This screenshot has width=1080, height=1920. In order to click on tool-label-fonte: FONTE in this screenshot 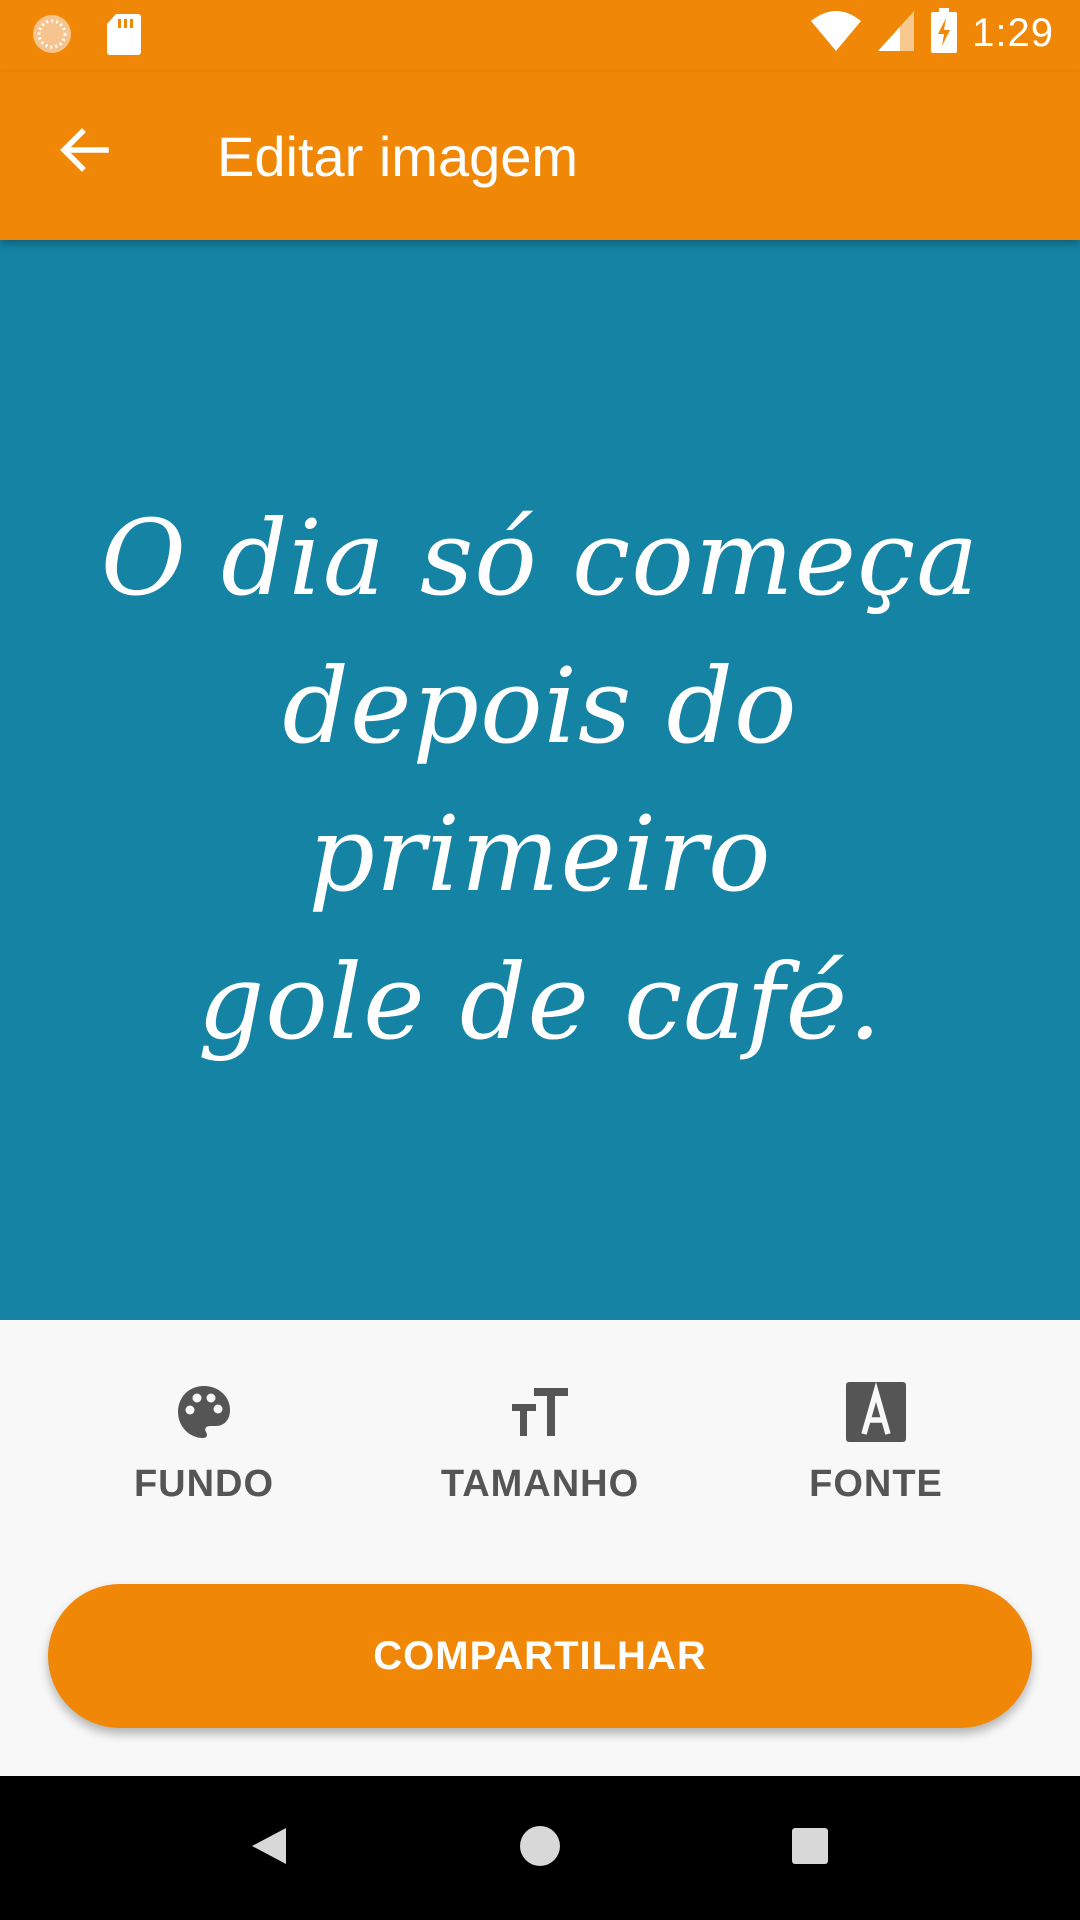, I will do `click(876, 1484)`.